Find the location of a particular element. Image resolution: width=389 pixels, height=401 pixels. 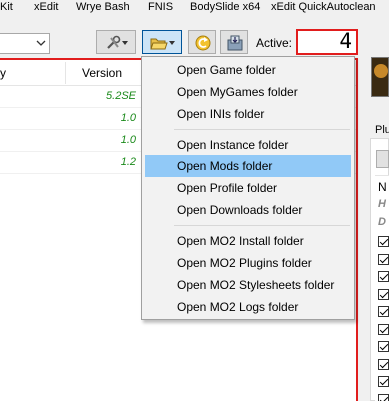

menu-item-open-mo2-plugins-folder: Open MO2 Plugins folder is located at coordinates (248, 263).